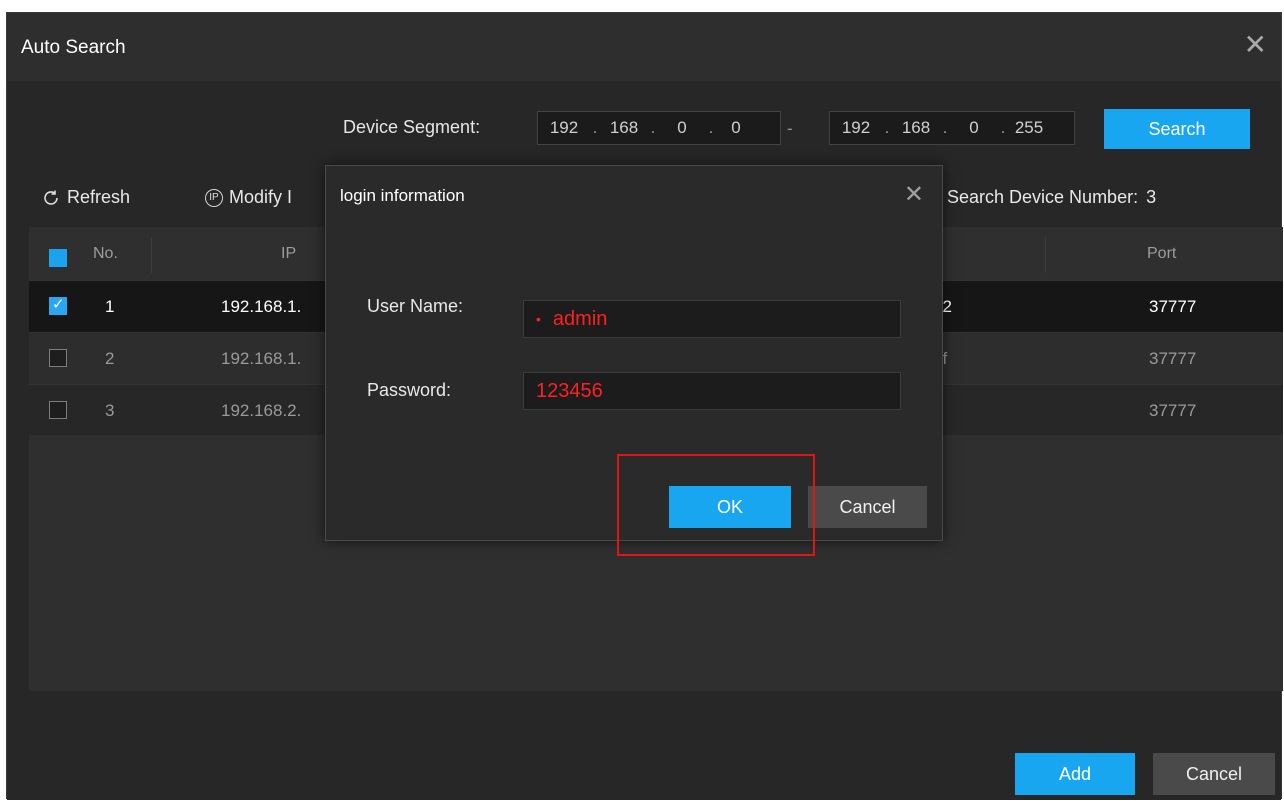 Image resolution: width=1284 pixels, height=801 pixels. I want to click on dialog-cancel-button: Cancel, so click(867, 507).